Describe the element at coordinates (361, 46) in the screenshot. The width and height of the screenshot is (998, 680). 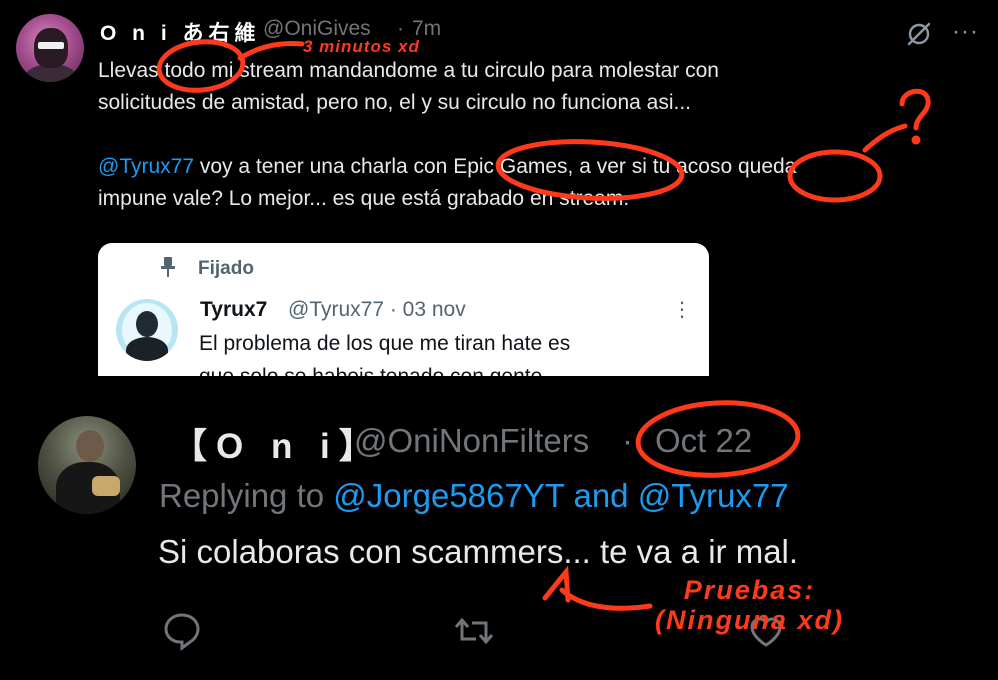
I see `annotation-note: 3 minutos xd` at that location.